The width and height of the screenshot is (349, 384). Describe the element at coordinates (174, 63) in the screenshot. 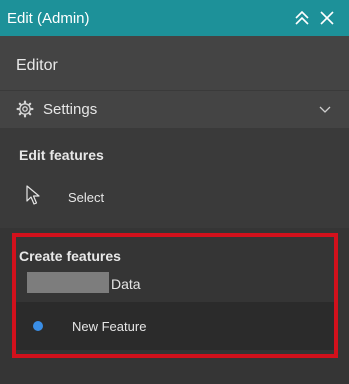

I see `editor-header: Editor` at that location.